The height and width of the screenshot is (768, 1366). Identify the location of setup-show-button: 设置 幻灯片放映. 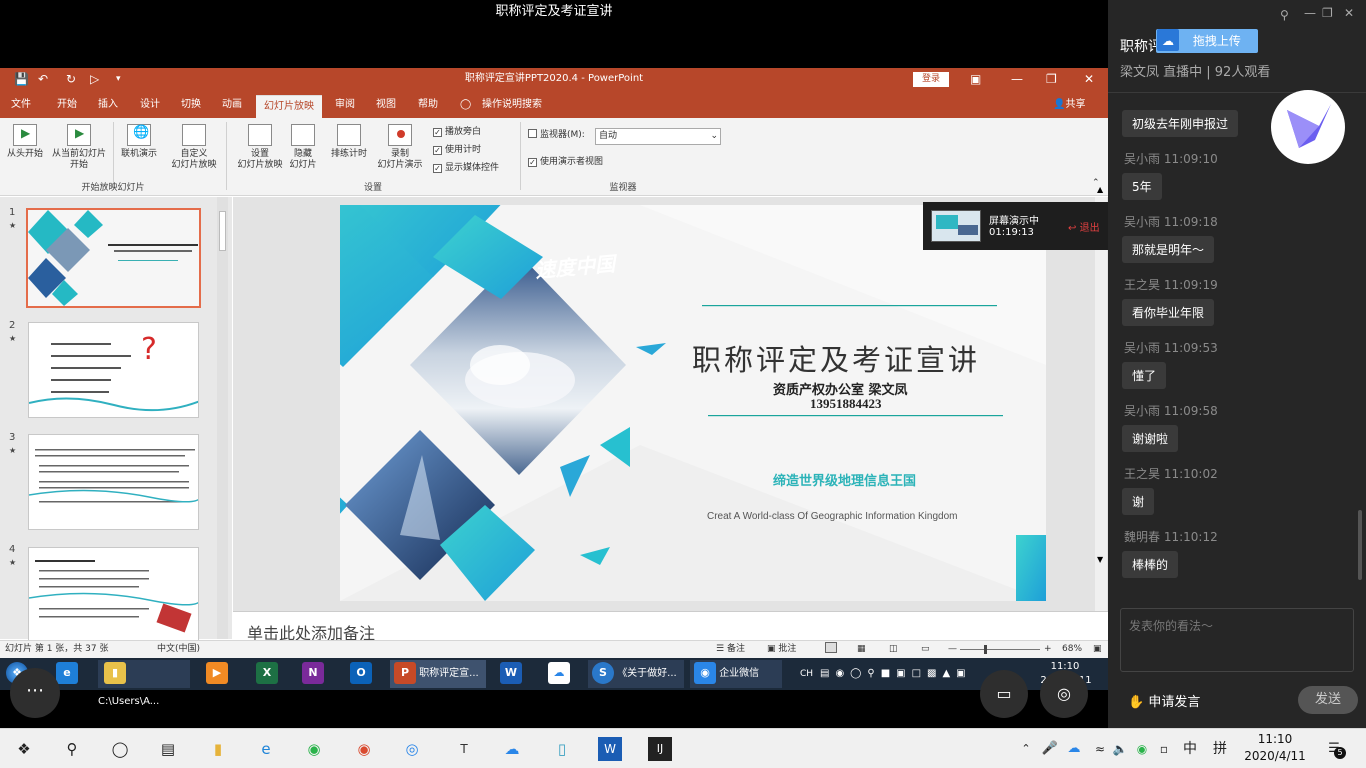
(260, 147).